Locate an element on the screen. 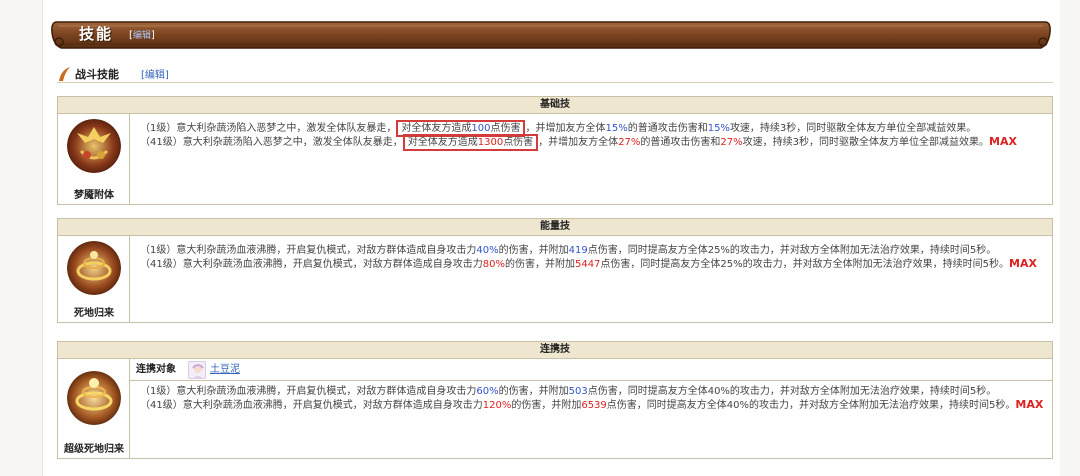  damage-value: 5447 is located at coordinates (587, 264).